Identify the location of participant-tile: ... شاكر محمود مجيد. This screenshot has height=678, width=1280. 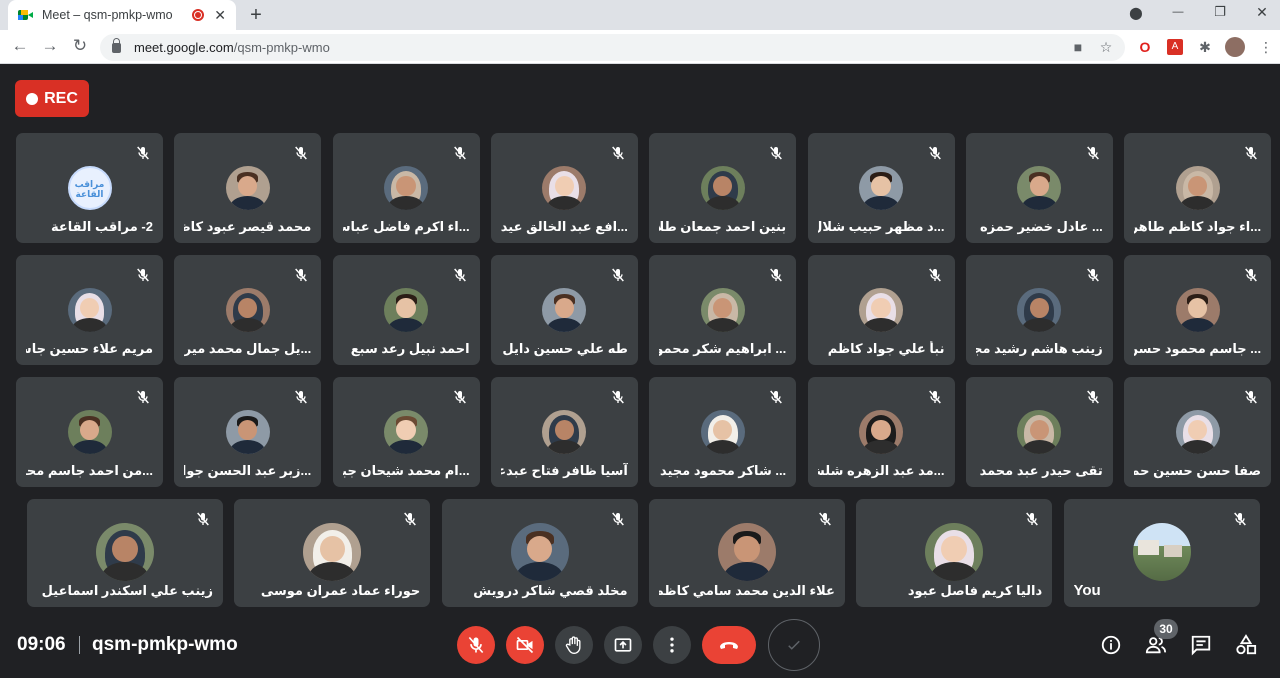
(723, 432).